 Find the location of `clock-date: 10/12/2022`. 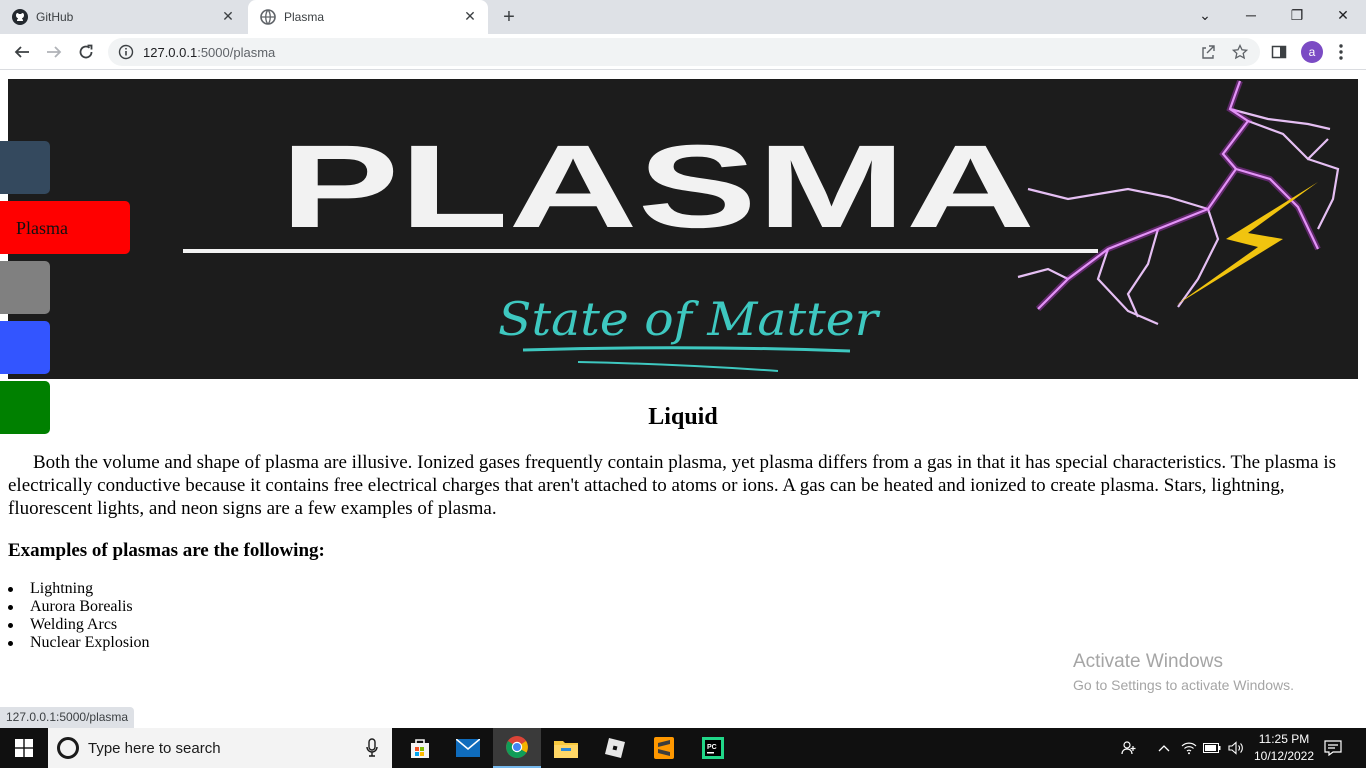

clock-date: 10/12/2022 is located at coordinates (1284, 756).